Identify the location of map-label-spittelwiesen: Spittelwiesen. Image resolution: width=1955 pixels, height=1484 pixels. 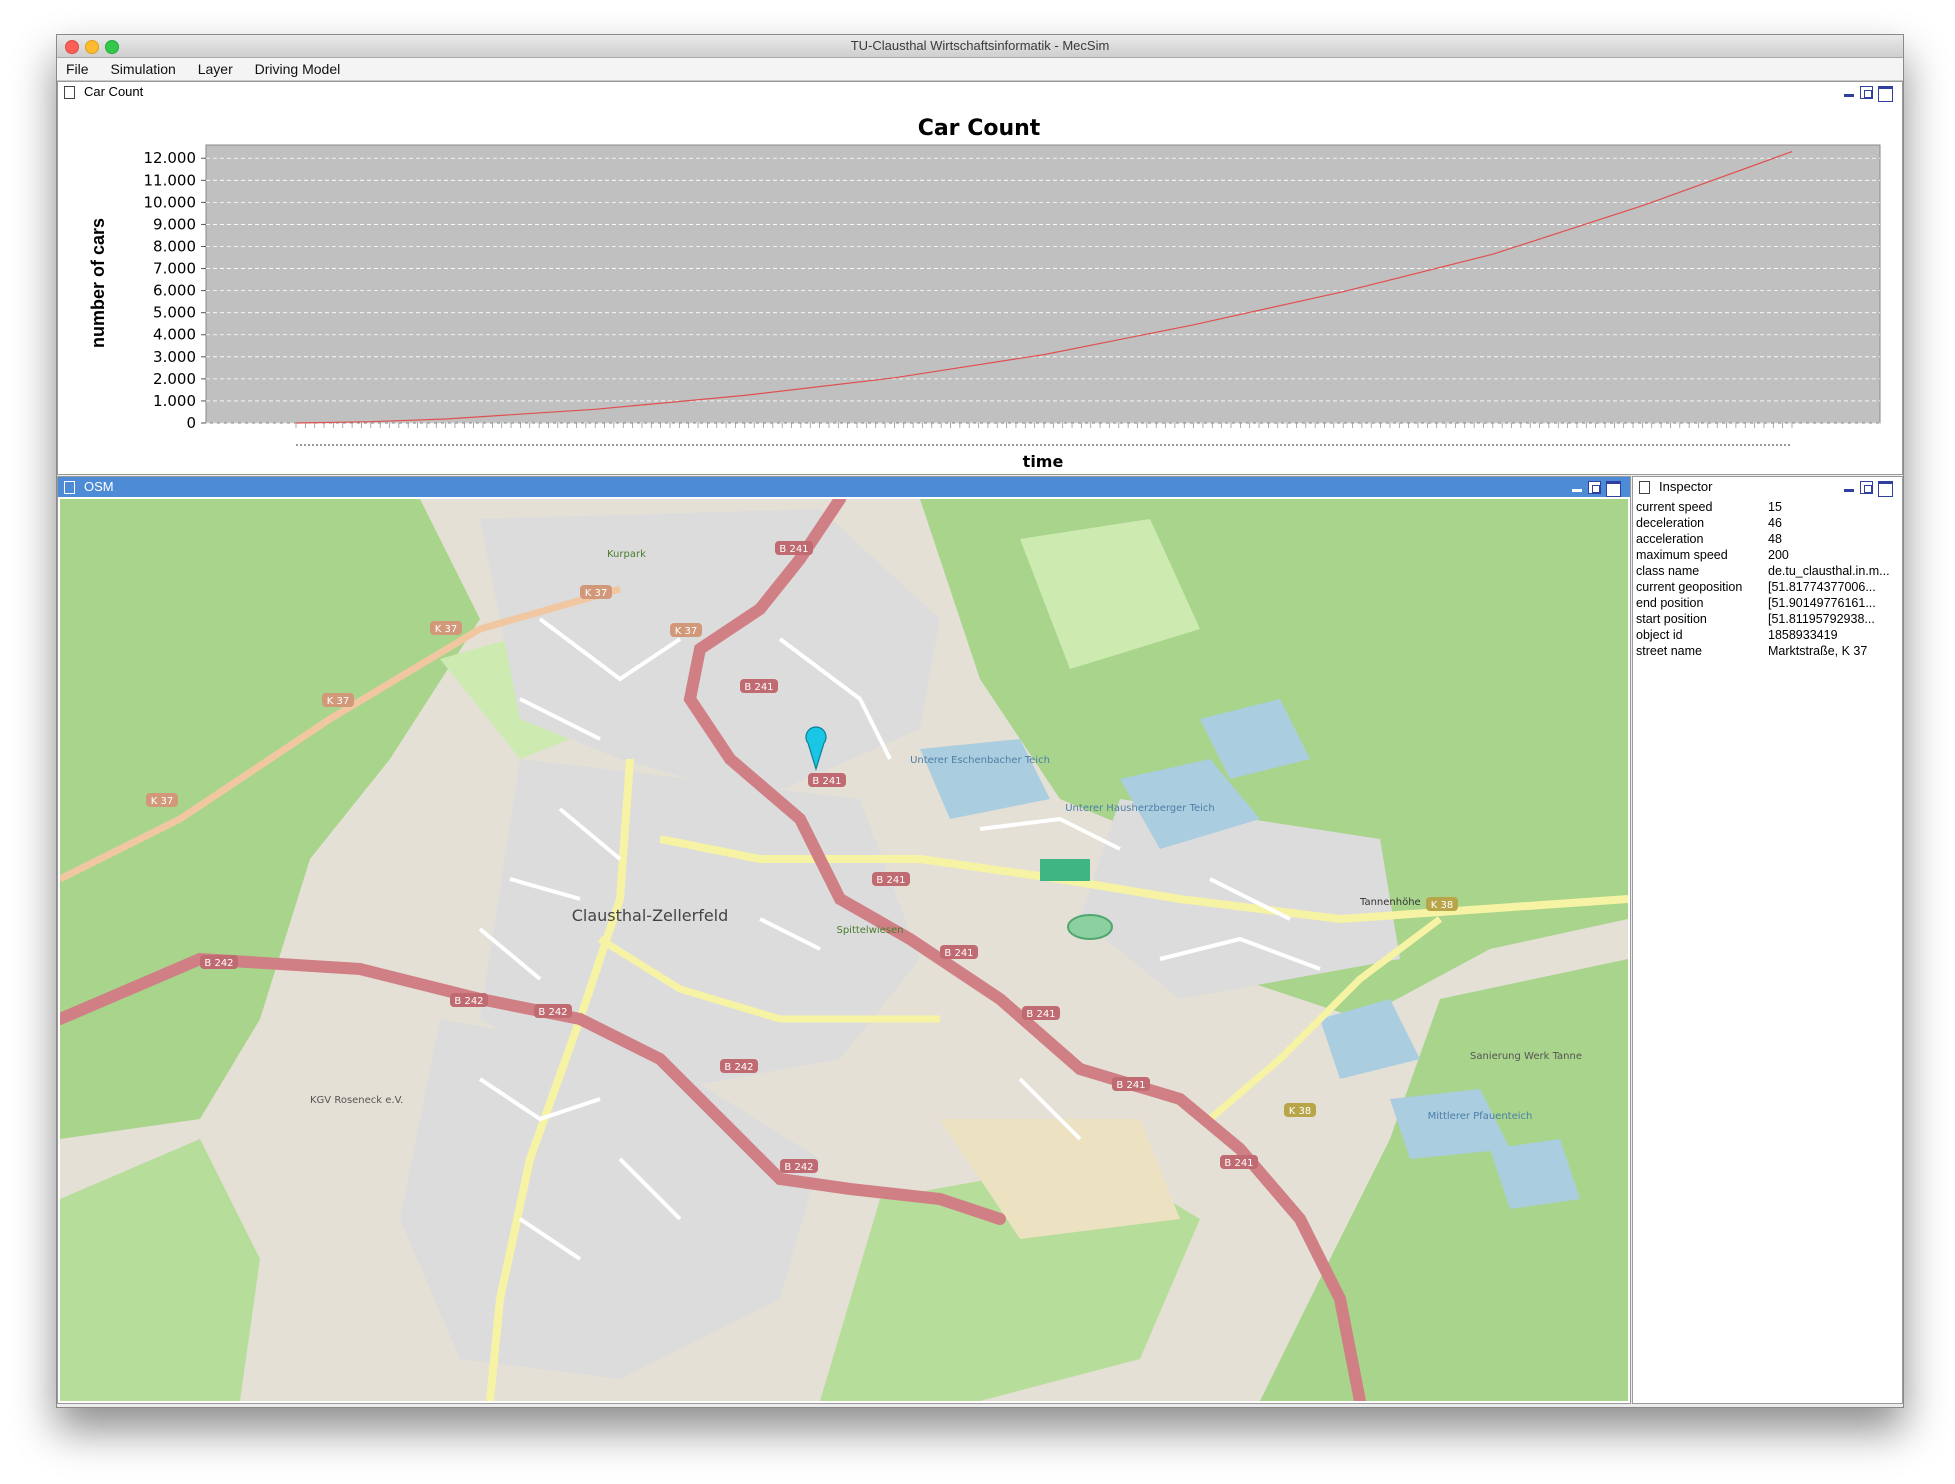
(869, 930).